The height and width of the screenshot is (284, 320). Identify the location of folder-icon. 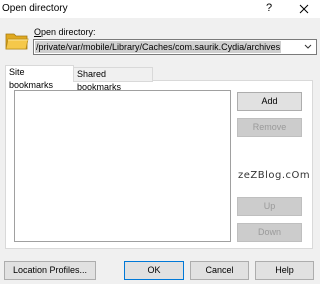
(17, 41).